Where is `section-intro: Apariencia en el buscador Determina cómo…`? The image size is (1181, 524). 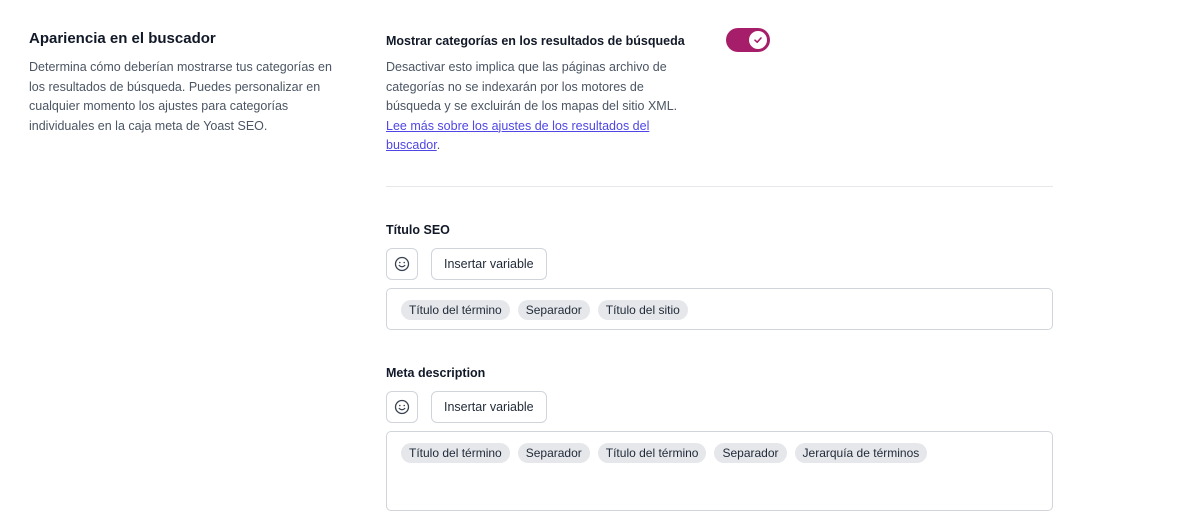 section-intro: Apariencia en el buscador Determina cómo… is located at coordinates (184, 82).